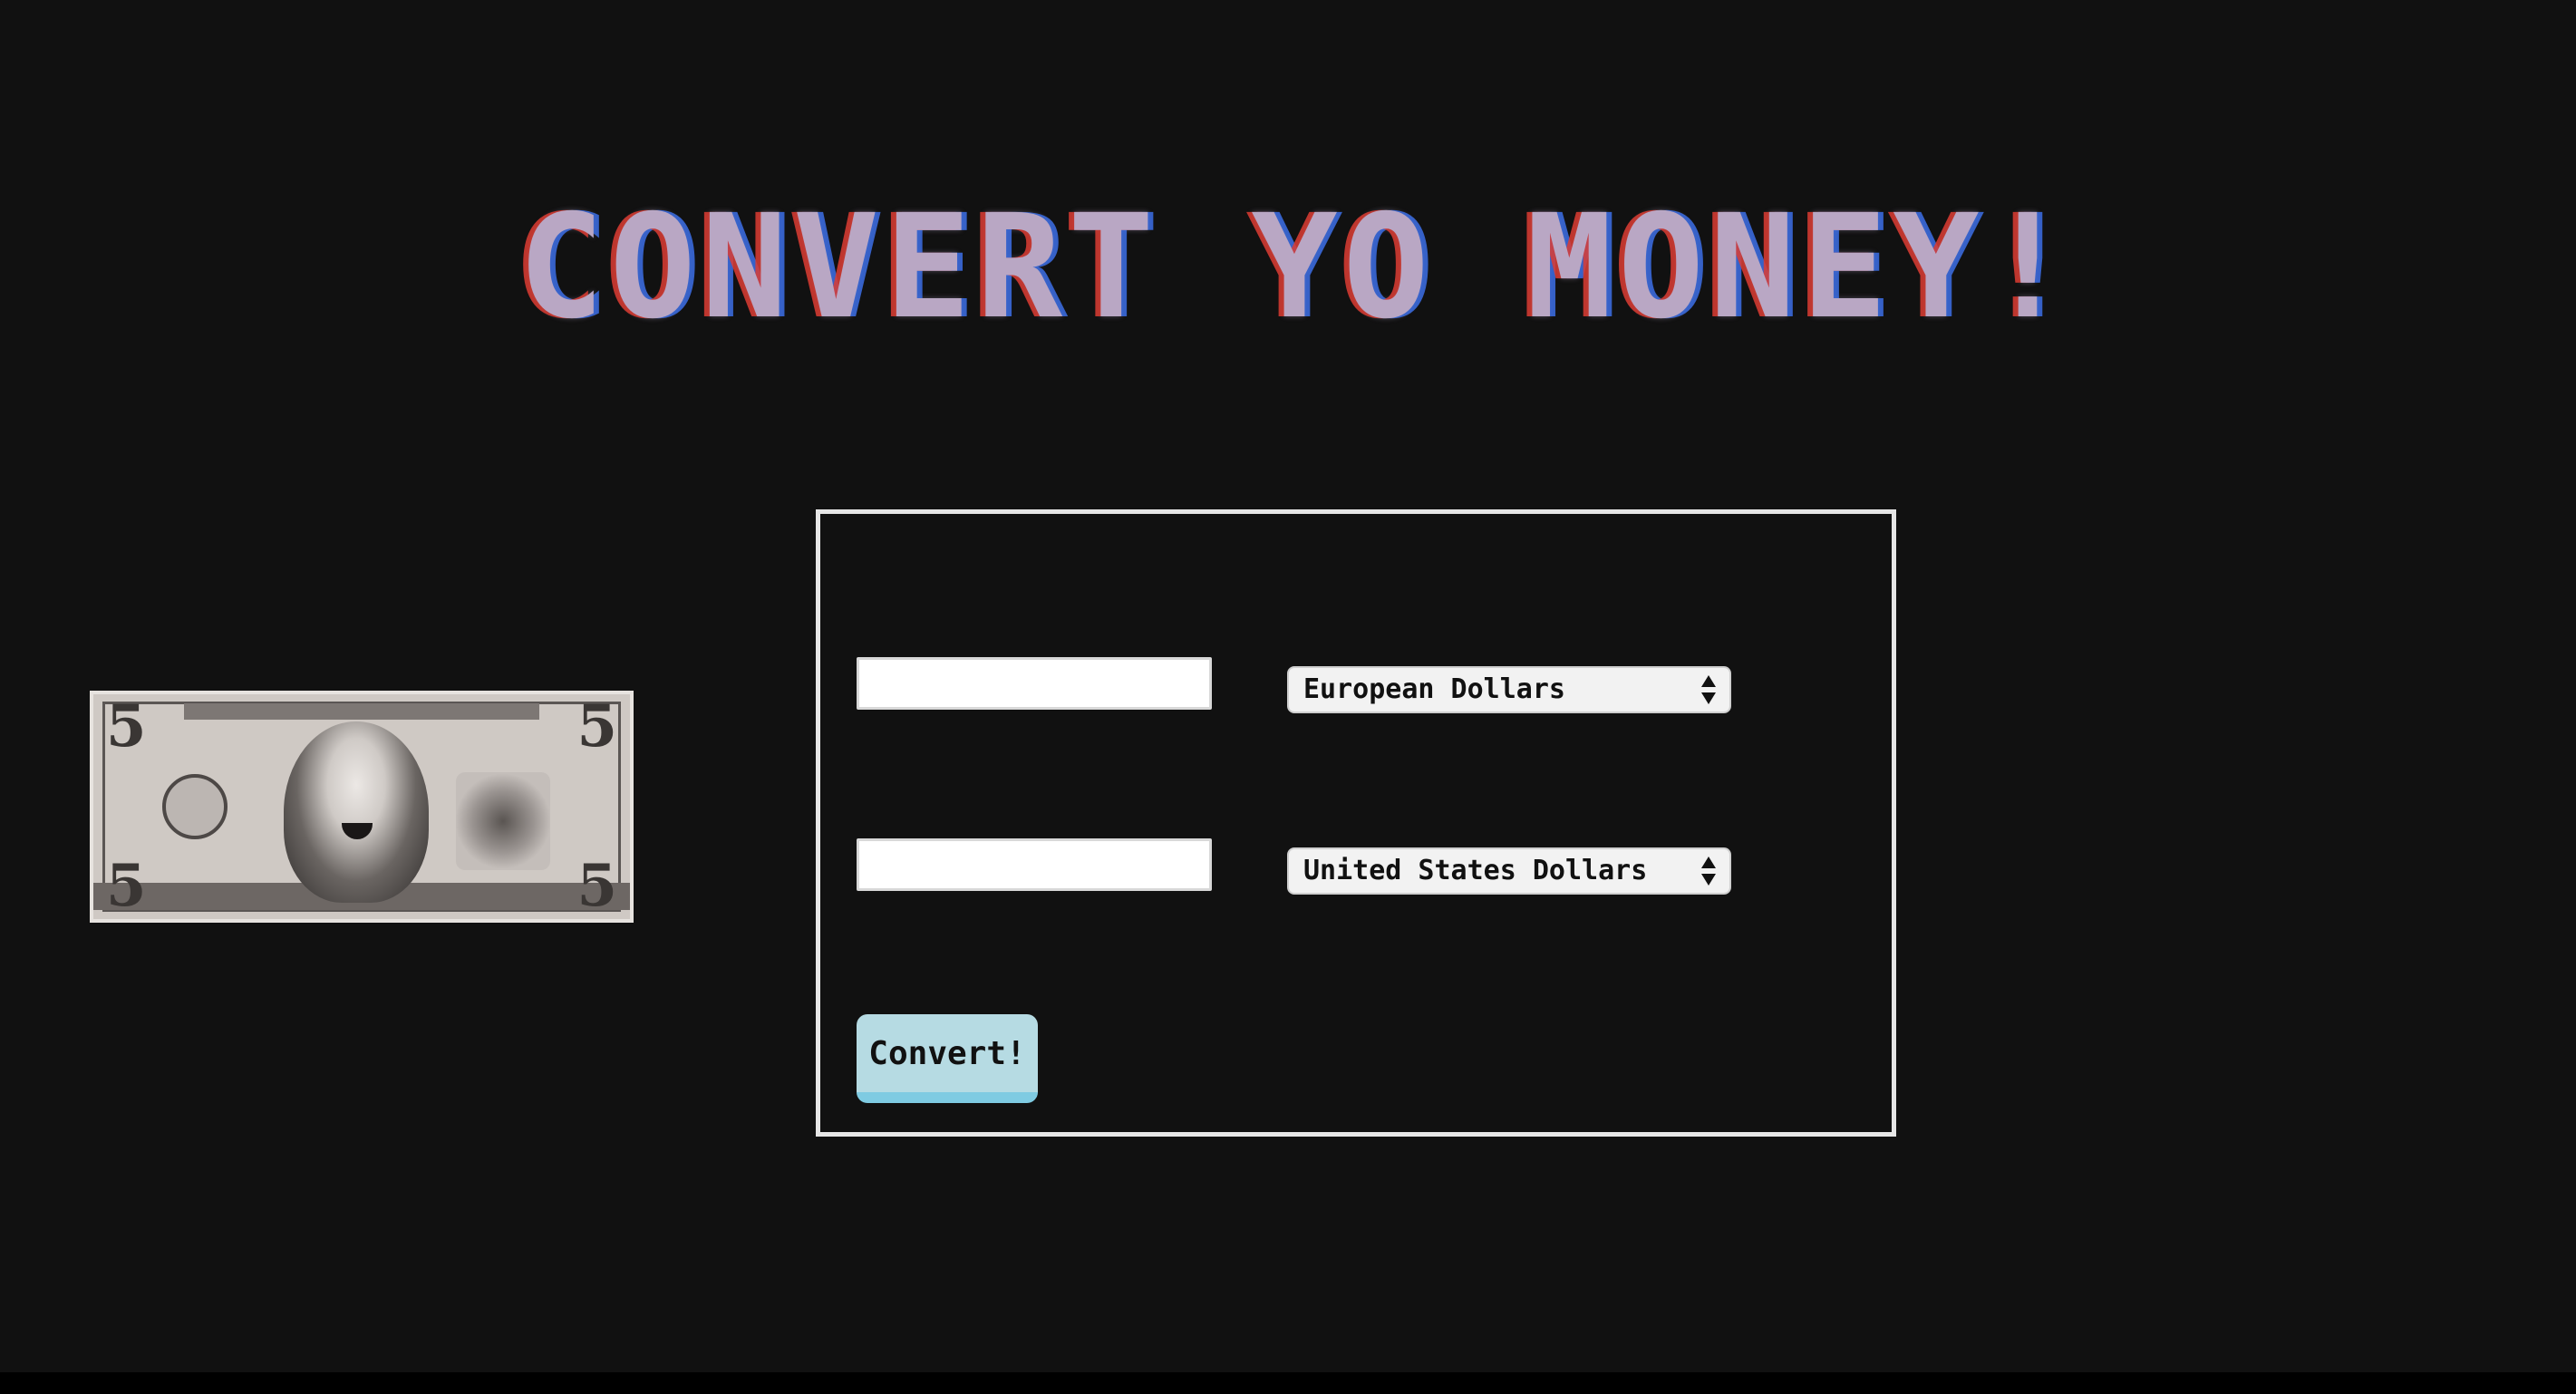  What do you see at coordinates (357, 831) in the screenshot?
I see `bill-portrait-mouth` at bounding box center [357, 831].